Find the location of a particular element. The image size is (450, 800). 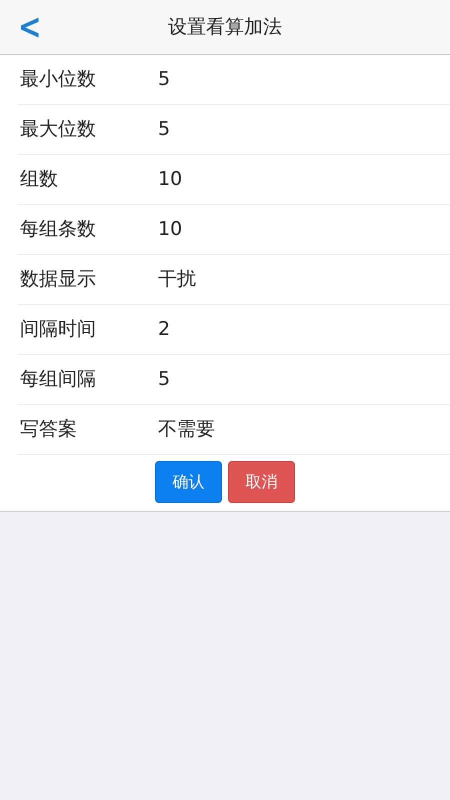

setting-label: 每组间隔 is located at coordinates (58, 379).